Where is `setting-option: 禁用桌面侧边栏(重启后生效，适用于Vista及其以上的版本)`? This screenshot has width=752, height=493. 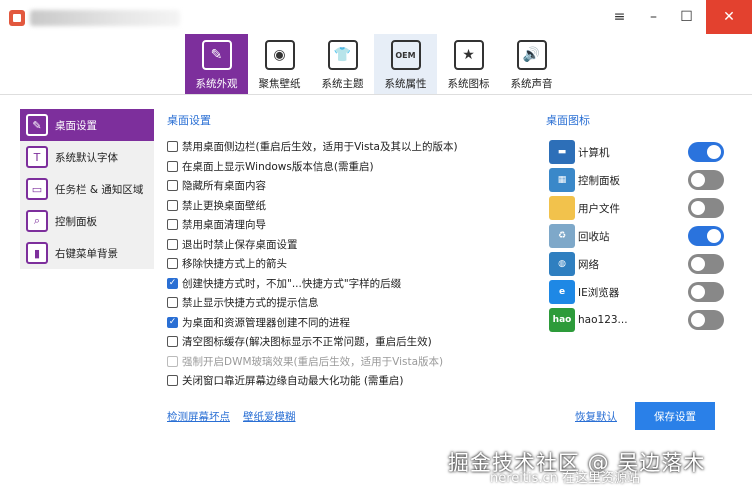 setting-option: 禁用桌面侧边栏(重启后生效，适用于Vista及其以上的版本) is located at coordinates (352, 147).